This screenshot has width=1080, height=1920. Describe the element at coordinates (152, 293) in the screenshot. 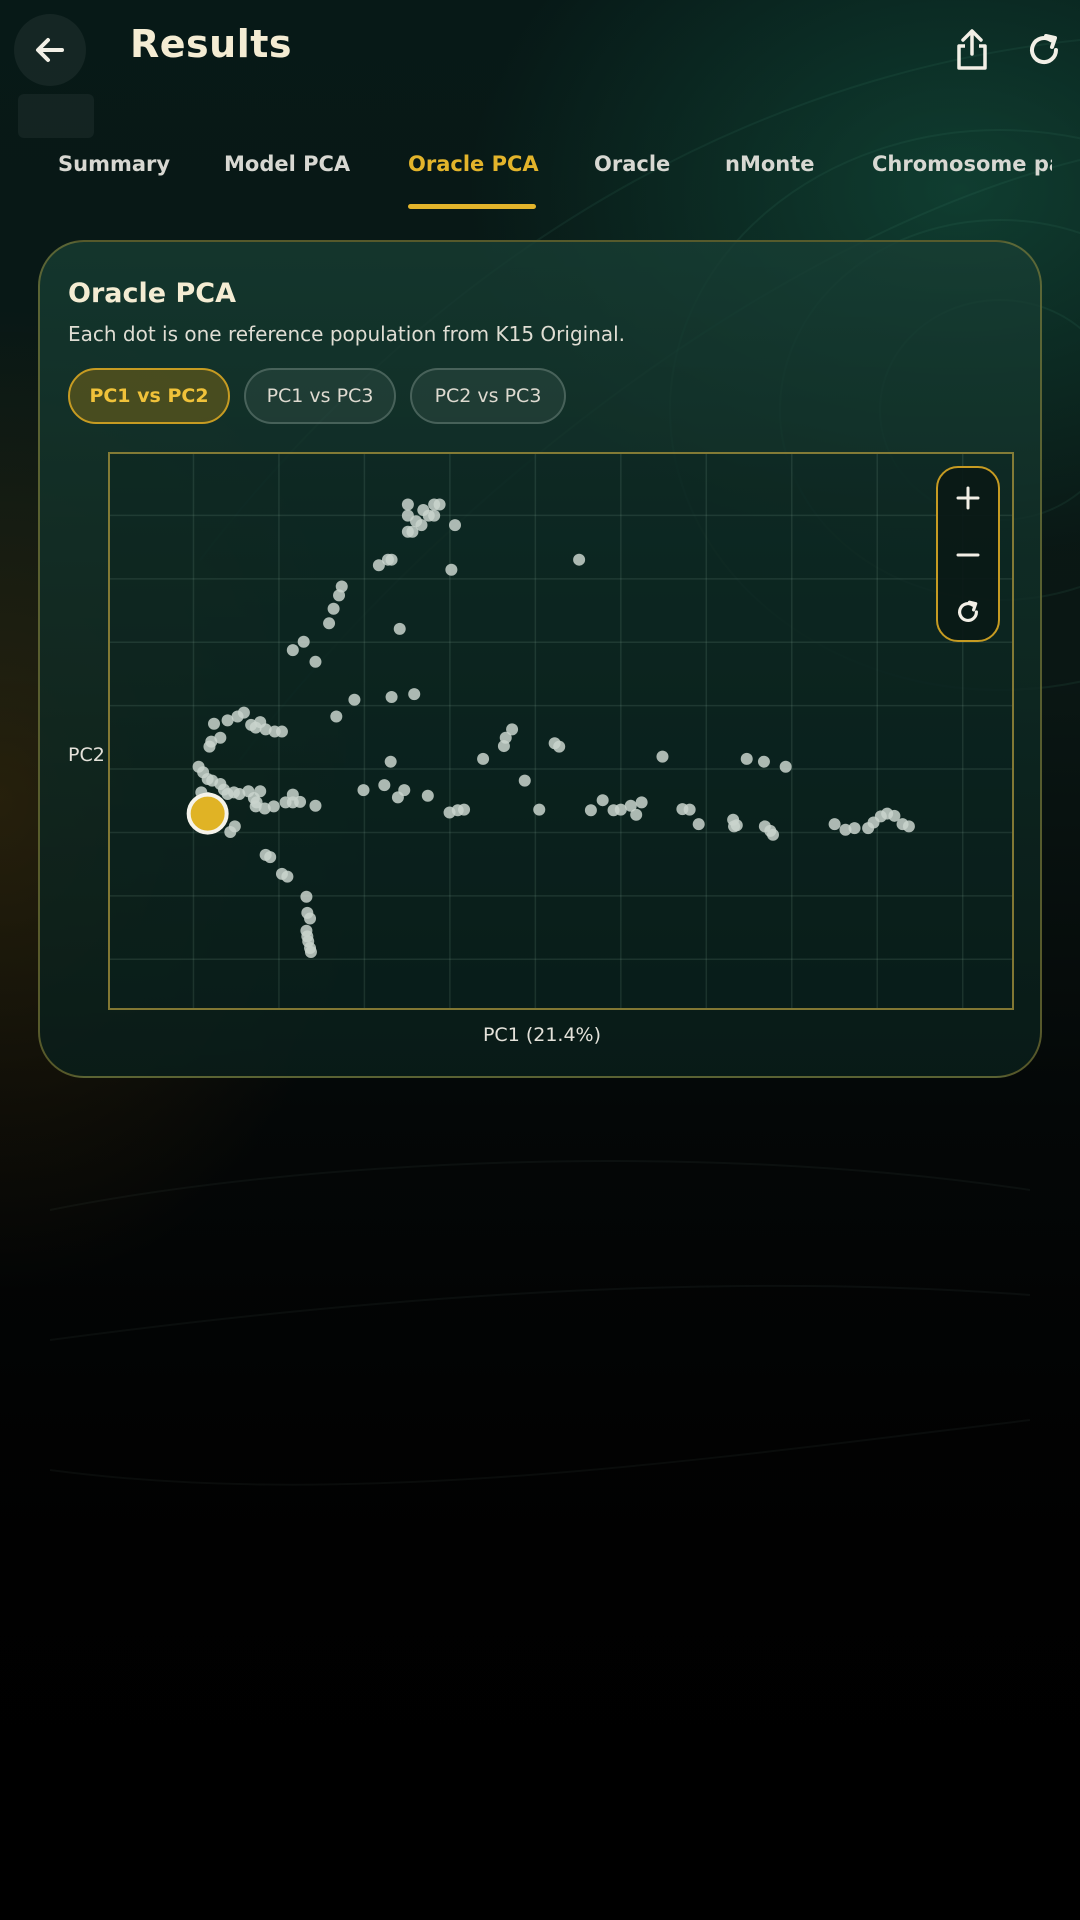

I see `card-title: Oracle PCA` at that location.